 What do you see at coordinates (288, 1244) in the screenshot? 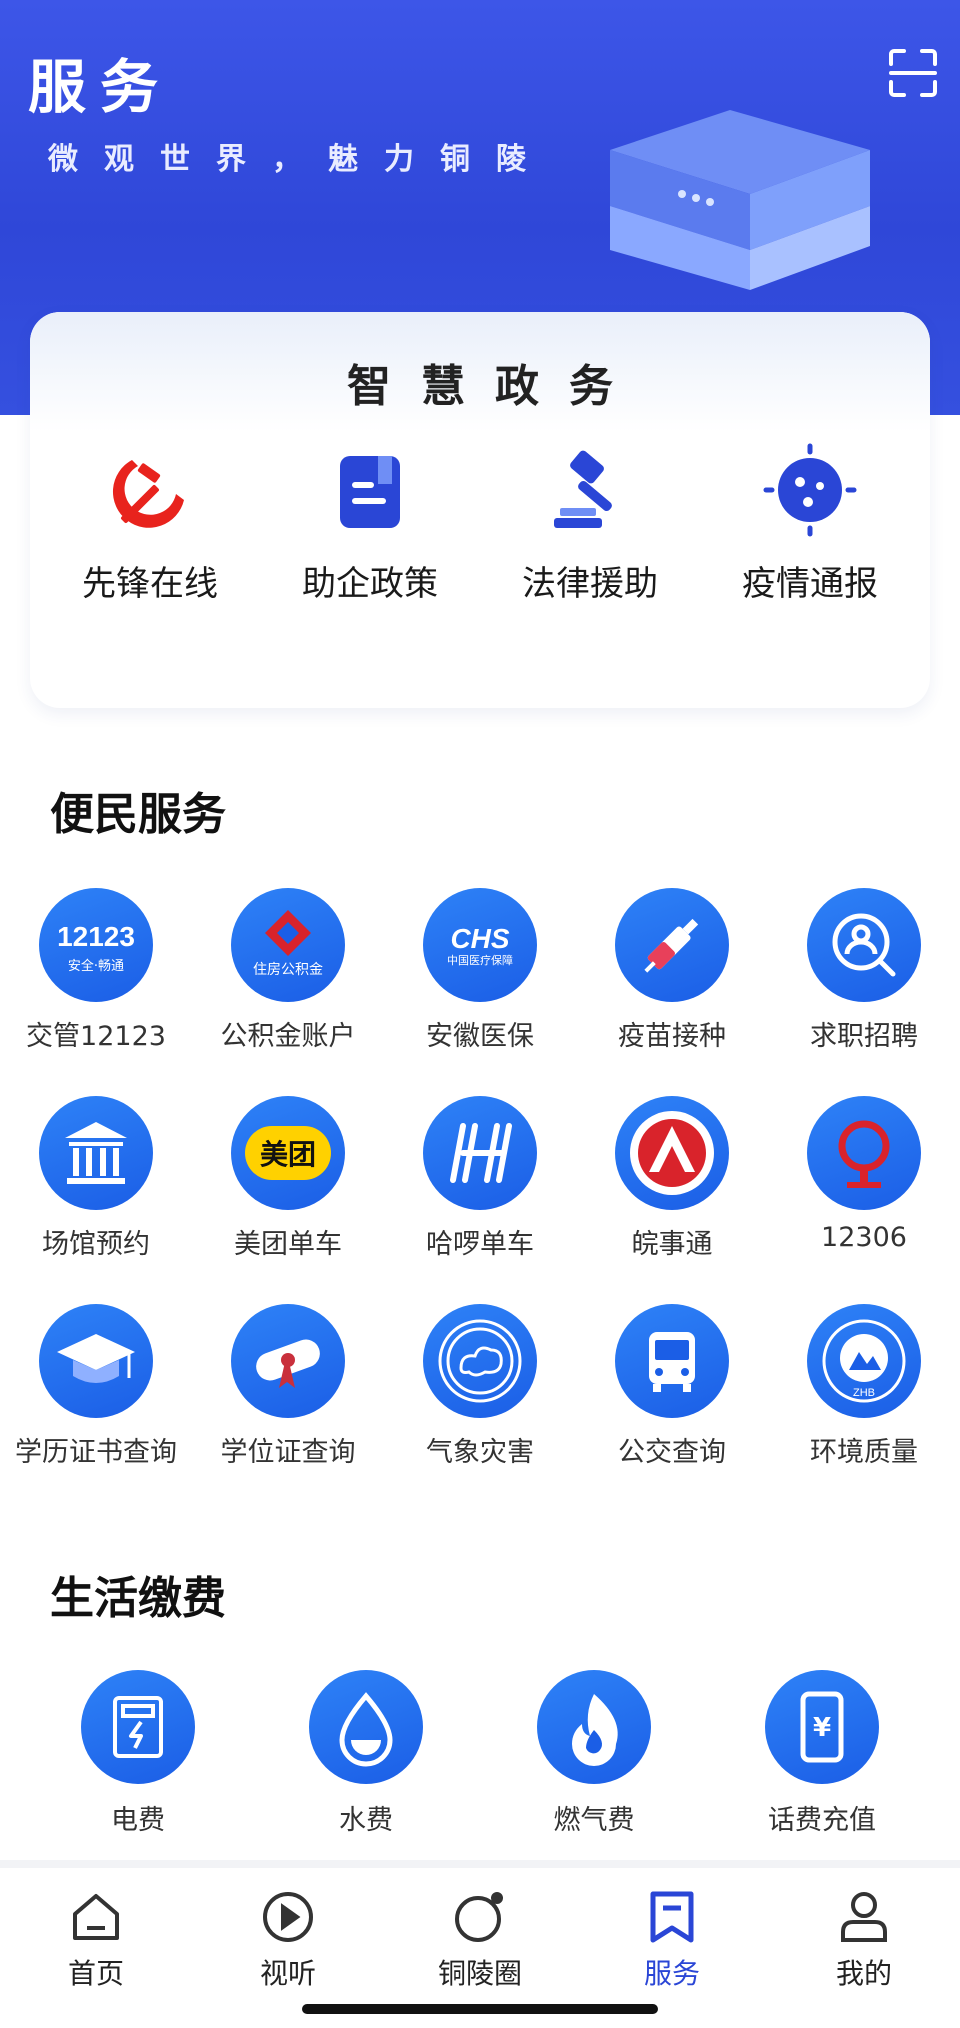
I see `service-label: 美团单车` at bounding box center [288, 1244].